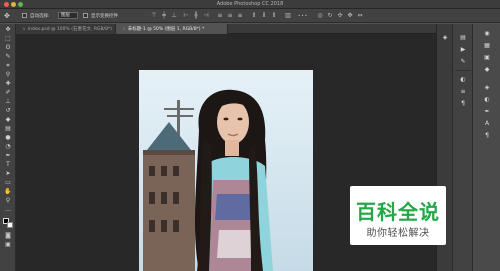 The width and height of the screenshot is (500, 271). Describe the element at coordinates (8, 156) in the screenshot. I see `pen-tool-icon: ✒` at that location.